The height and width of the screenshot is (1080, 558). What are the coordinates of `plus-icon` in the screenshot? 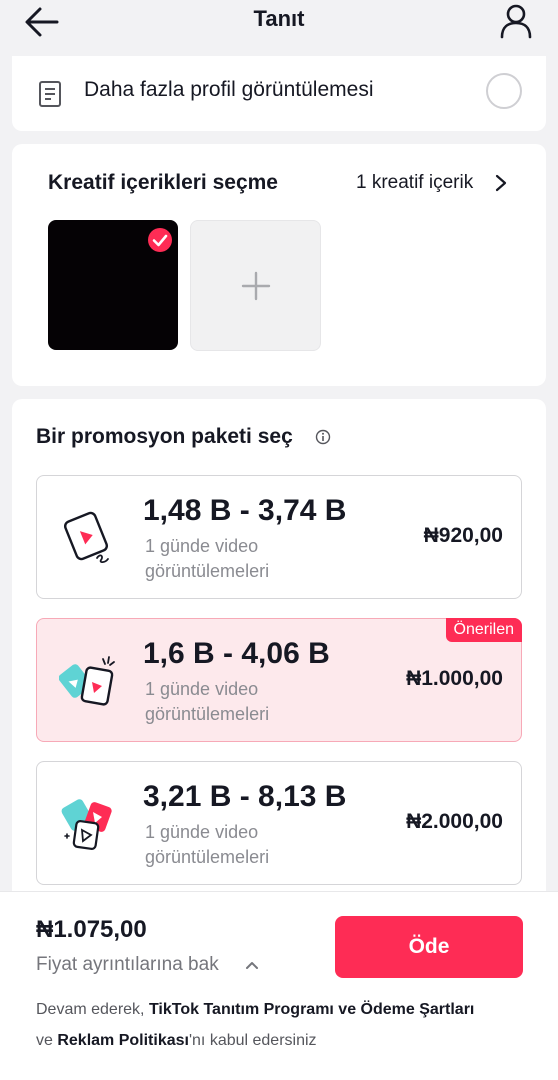 It's located at (256, 286).